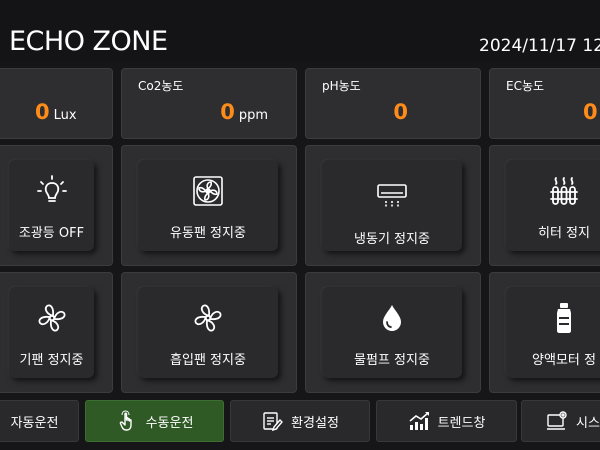 This screenshot has height=450, width=600. What do you see at coordinates (208, 233) in the screenshot?
I see `control-label: 유동팬 정지중` at bounding box center [208, 233].